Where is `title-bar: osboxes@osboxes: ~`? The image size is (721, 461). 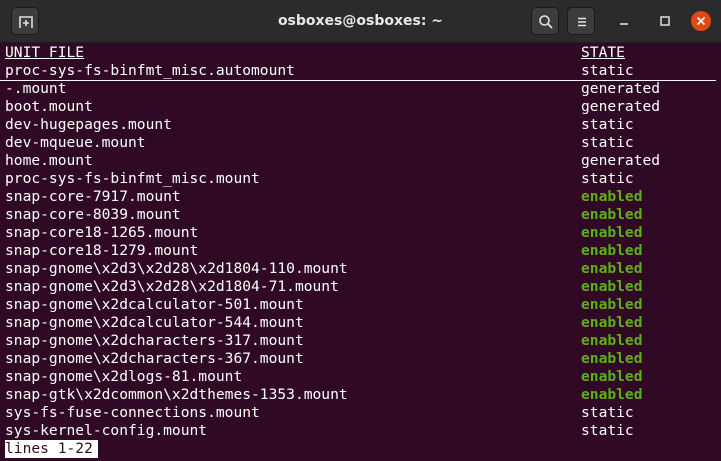
title-bar: osboxes@osboxes: ~ is located at coordinates (360, 21).